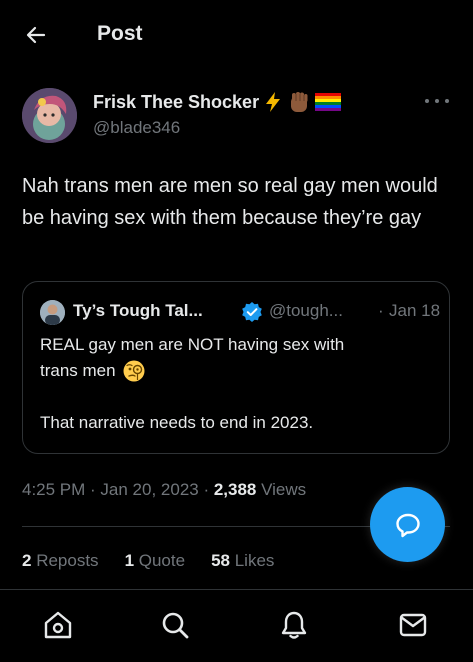 The image size is (473, 662). Describe the element at coordinates (281, 489) in the screenshot. I see `views-label: Views` at that location.